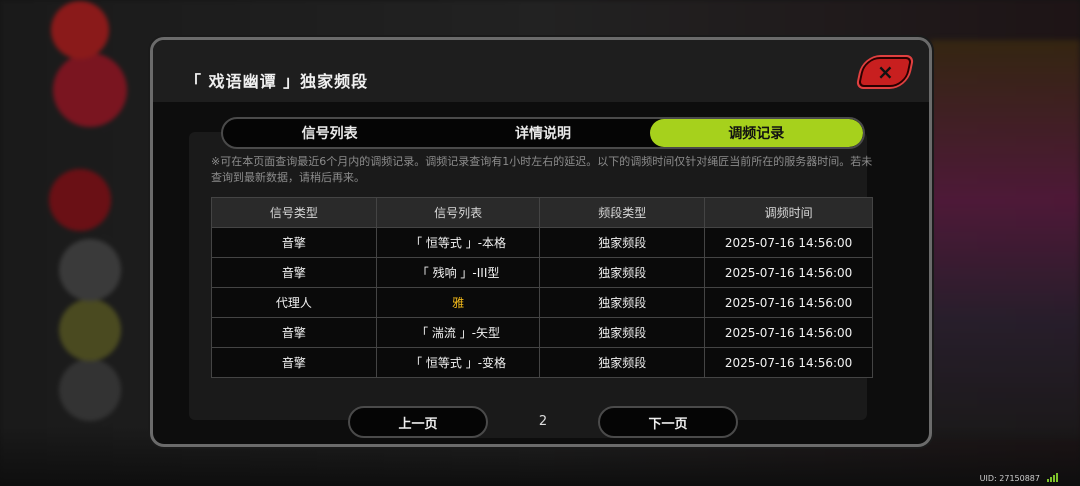  What do you see at coordinates (418, 422) in the screenshot?
I see `prev-page-button: 上一页` at bounding box center [418, 422].